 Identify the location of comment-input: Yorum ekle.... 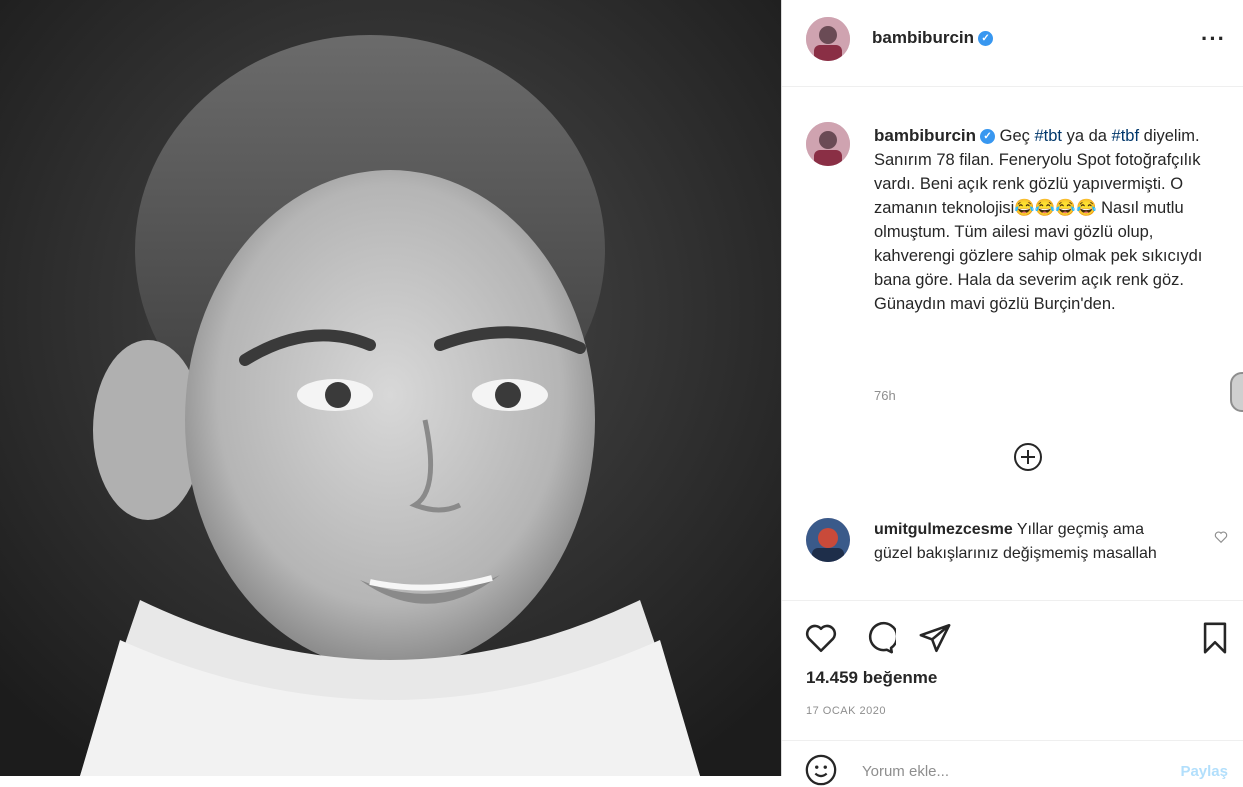
(905, 771).